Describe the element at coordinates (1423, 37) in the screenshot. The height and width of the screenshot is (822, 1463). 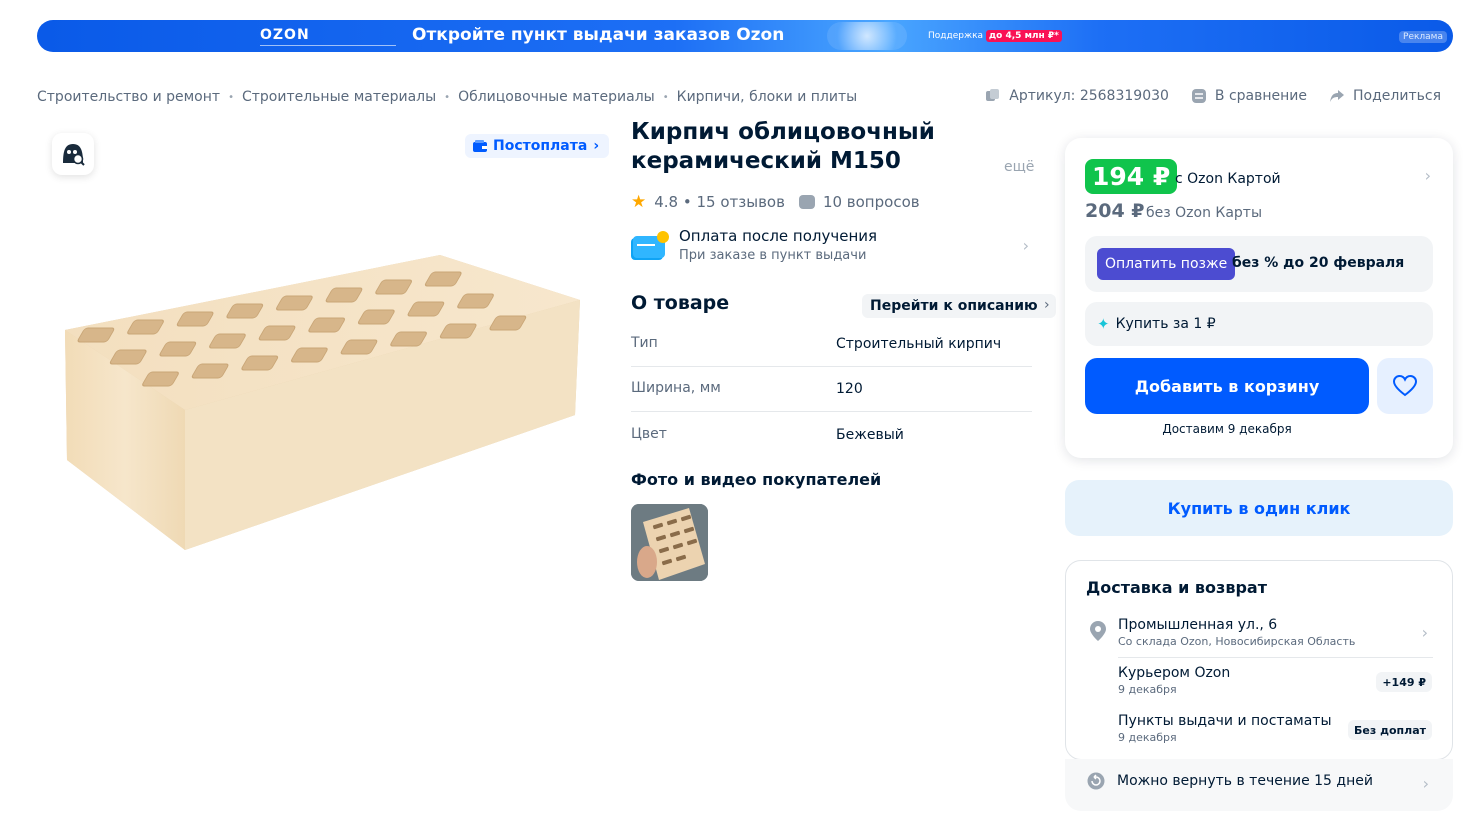
I see `ad-label: Реклама` at that location.